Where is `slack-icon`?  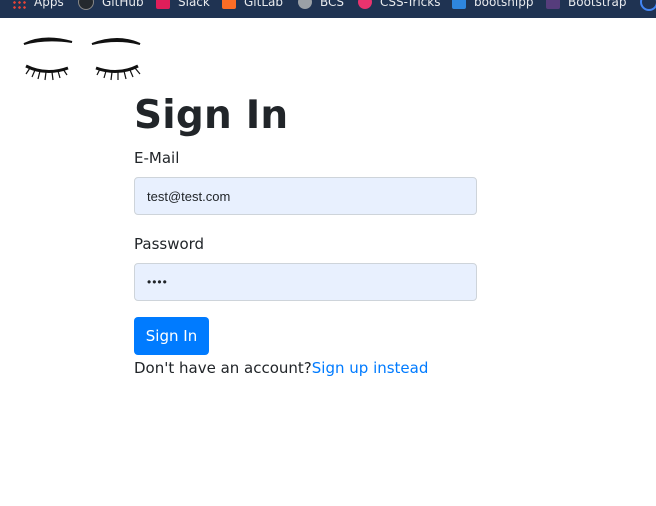 slack-icon is located at coordinates (163, 4).